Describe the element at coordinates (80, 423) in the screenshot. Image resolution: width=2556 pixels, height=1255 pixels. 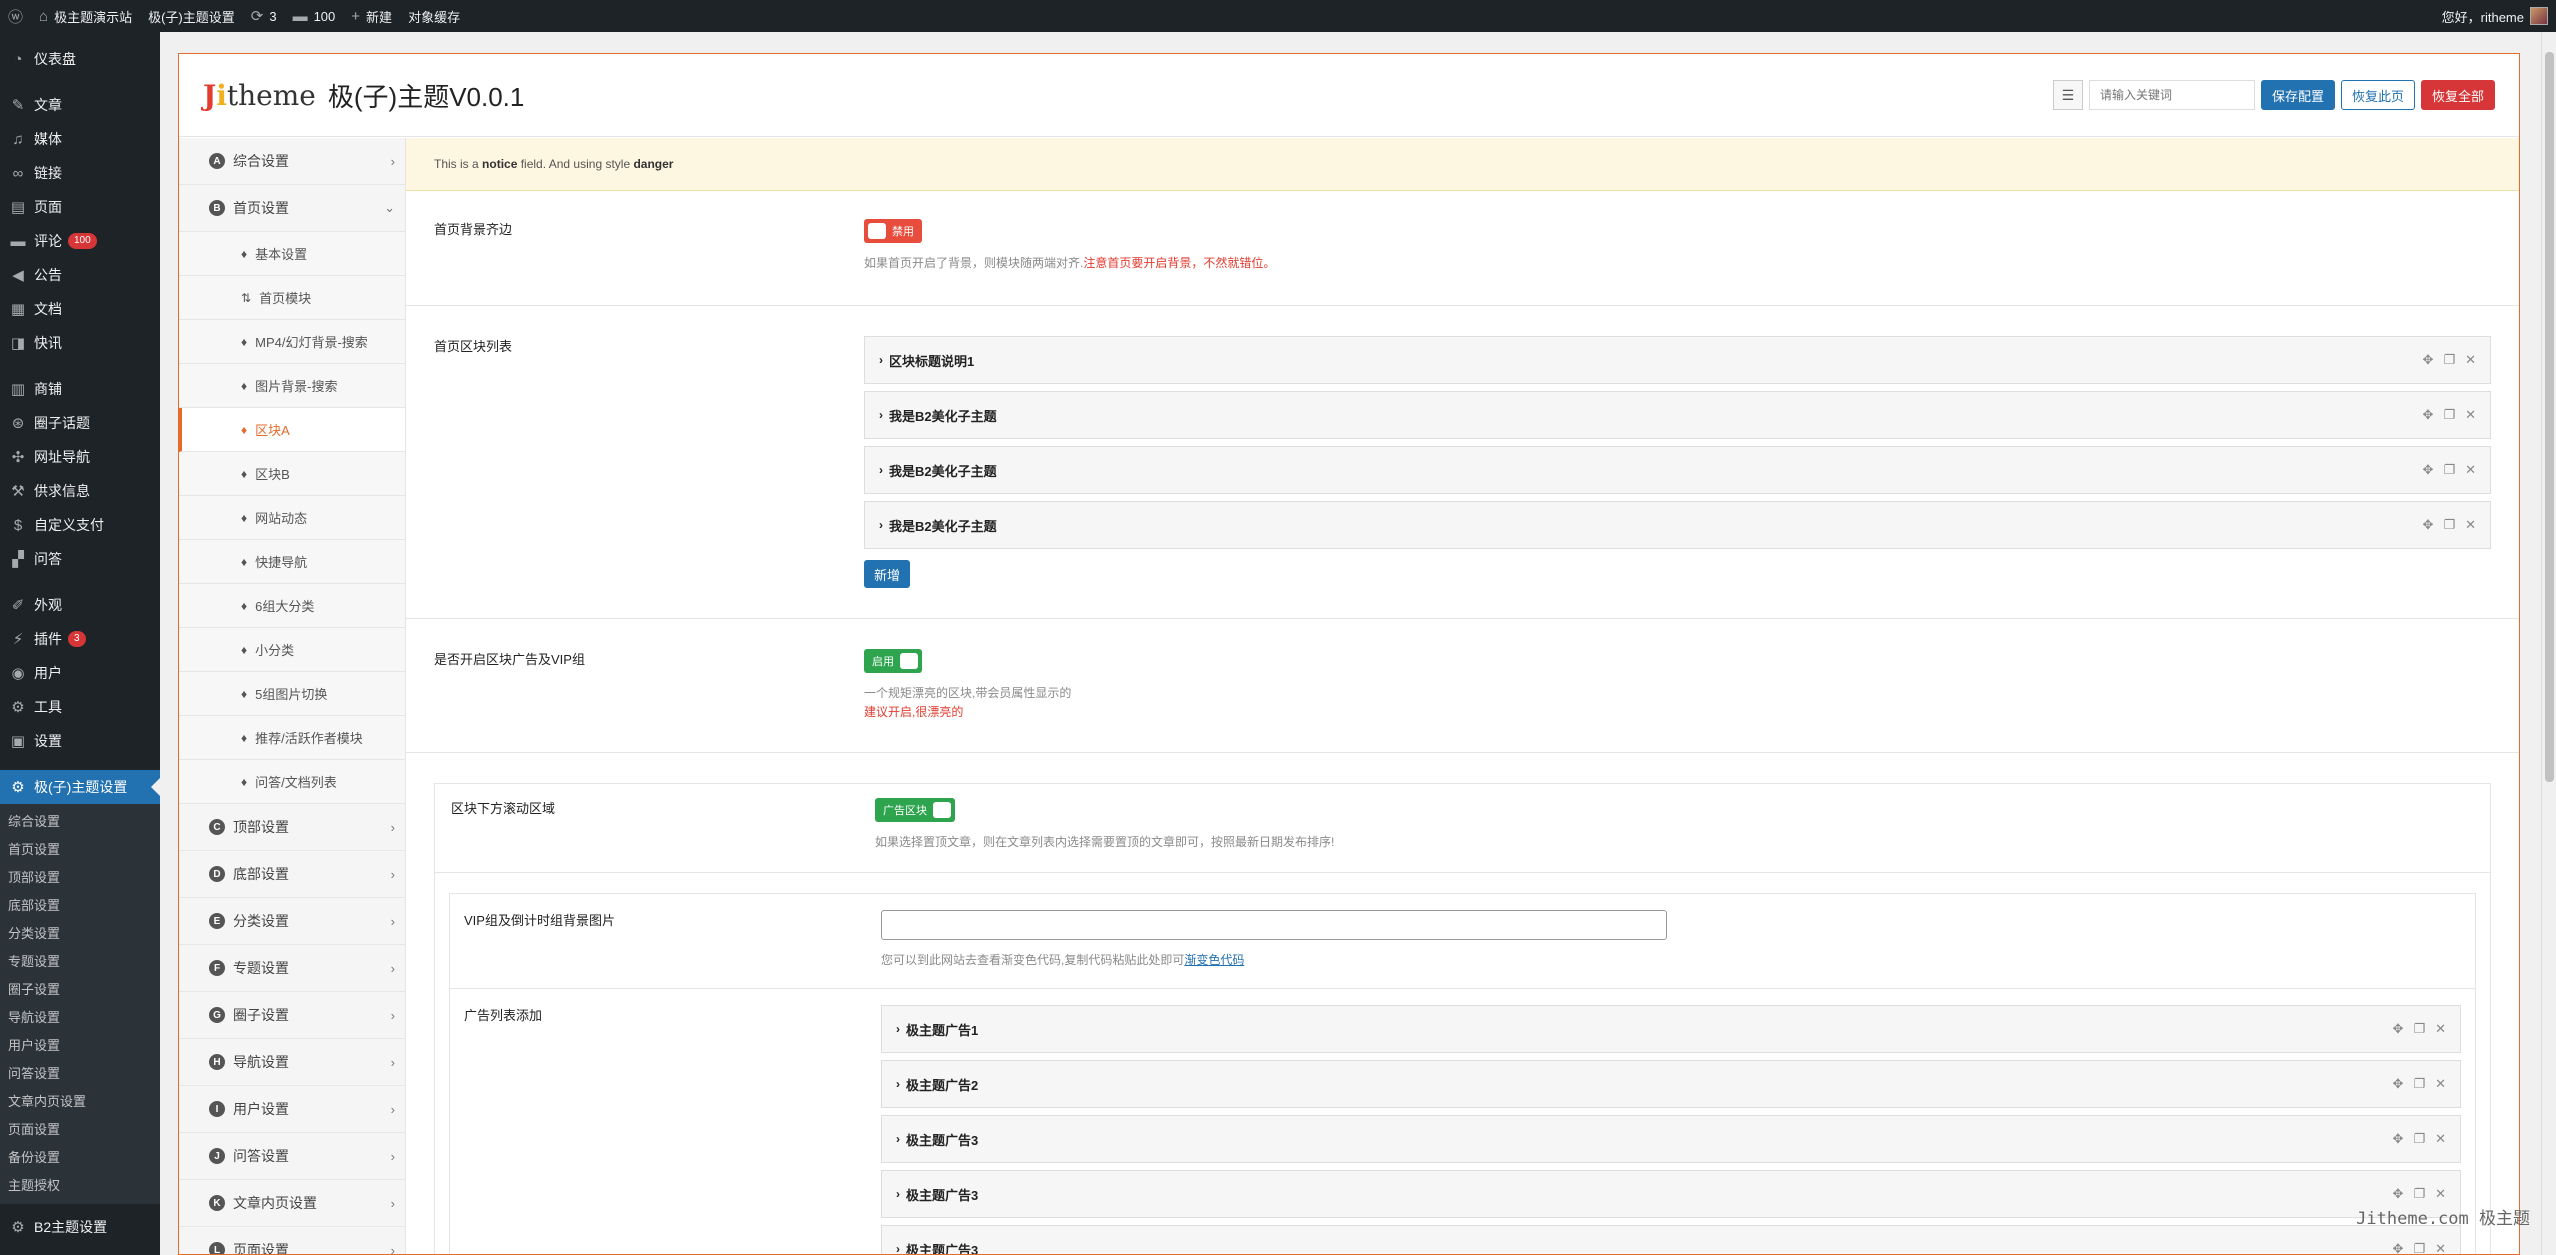
I see `menu-circle-topics: ⊛ 圈子话题` at that location.